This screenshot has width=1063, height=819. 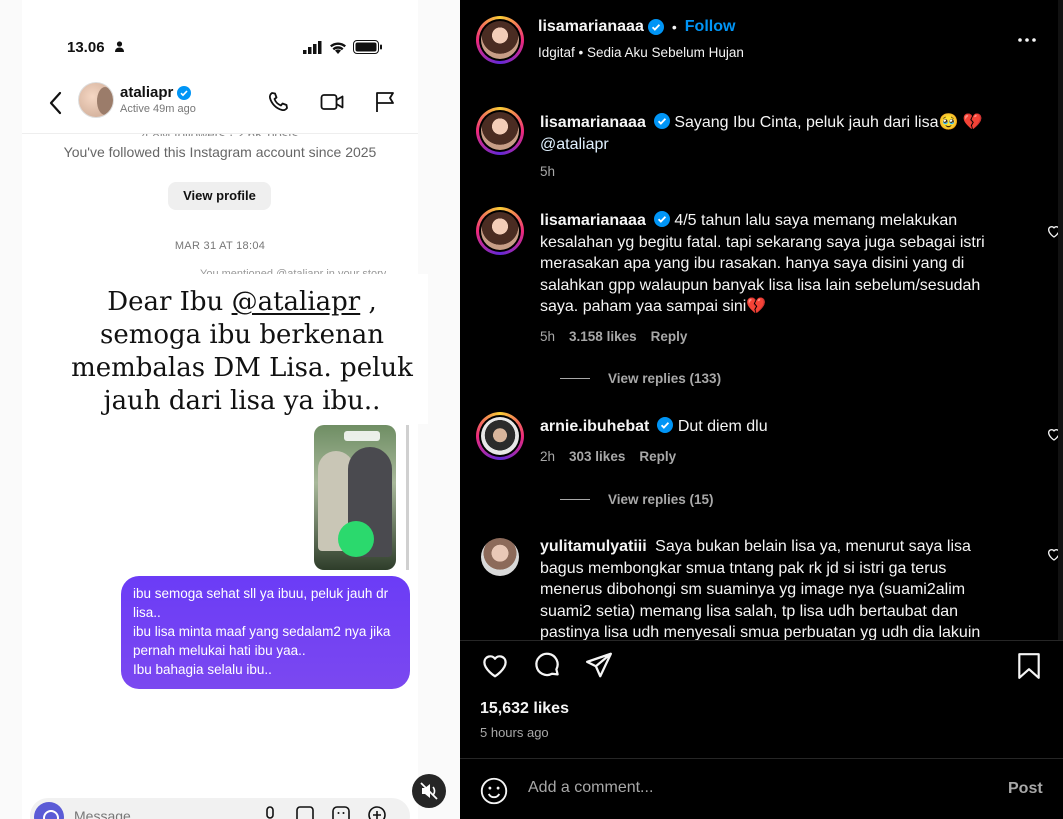 What do you see at coordinates (748, 788) in the screenshot?
I see `comment-input` at bounding box center [748, 788].